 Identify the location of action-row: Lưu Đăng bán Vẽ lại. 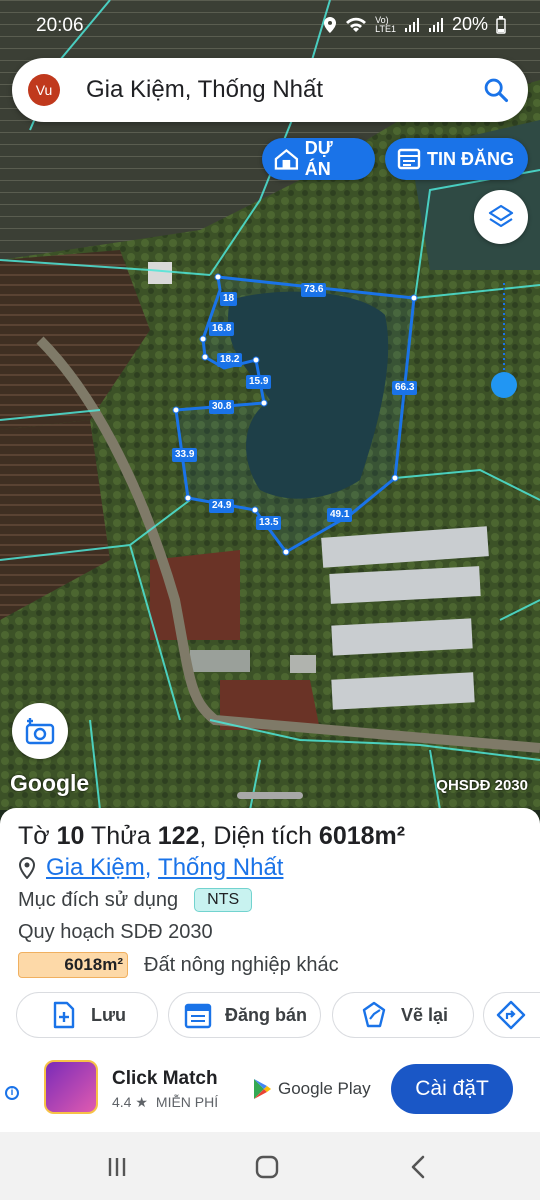
(278, 1015).